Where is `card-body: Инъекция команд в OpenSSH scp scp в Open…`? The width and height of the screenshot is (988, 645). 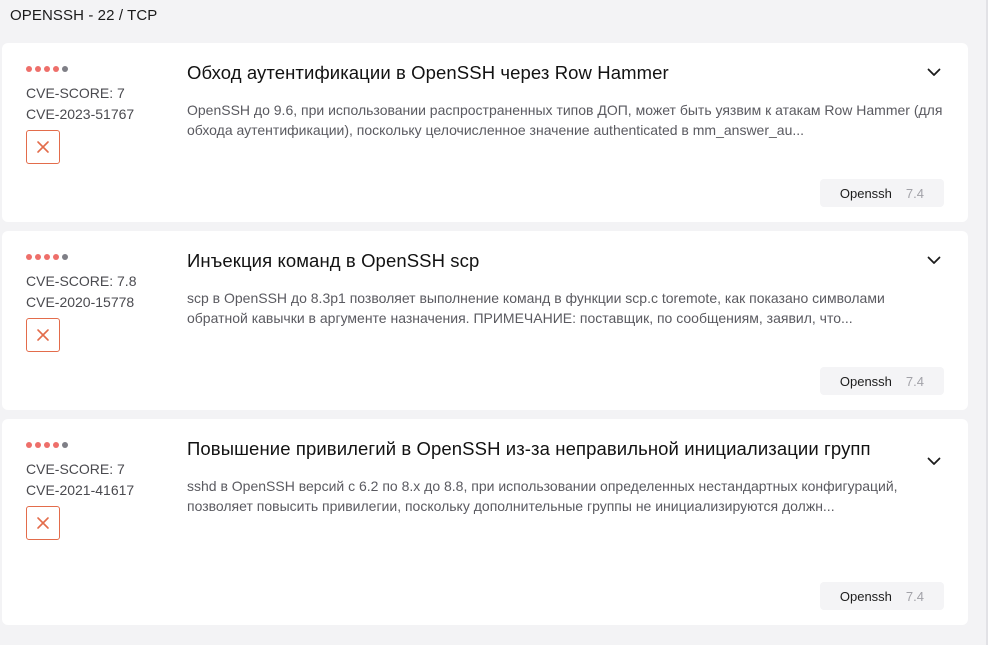
card-body: Инъекция команд в OpenSSH scp scp в Open… is located at coordinates (547, 287).